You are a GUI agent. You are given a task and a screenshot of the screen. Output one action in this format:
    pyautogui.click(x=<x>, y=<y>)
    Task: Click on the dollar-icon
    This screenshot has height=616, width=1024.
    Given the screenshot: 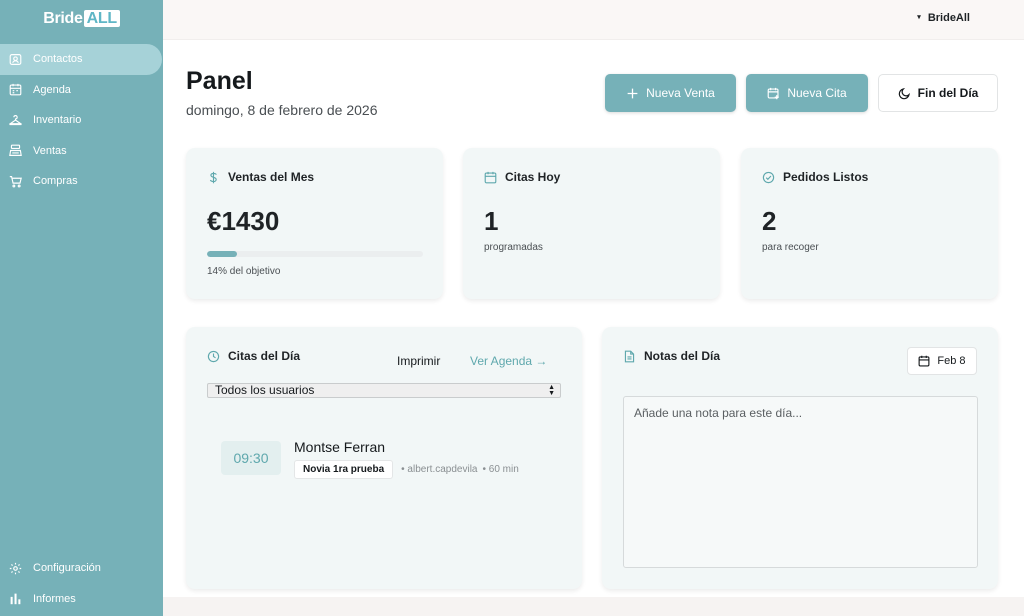 What is the action you would take?
    pyautogui.click(x=213, y=177)
    